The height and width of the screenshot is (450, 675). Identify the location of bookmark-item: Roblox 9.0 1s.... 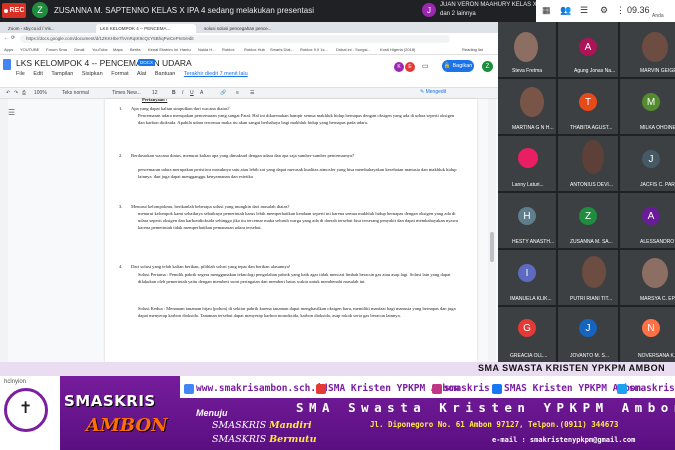
(314, 49).